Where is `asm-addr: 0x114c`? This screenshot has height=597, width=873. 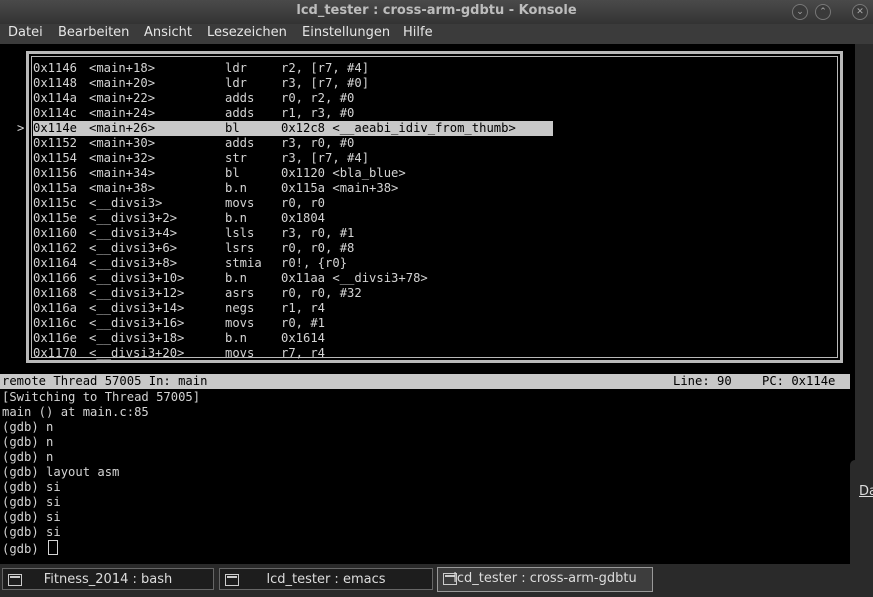
asm-addr: 0x114c is located at coordinates (55, 113).